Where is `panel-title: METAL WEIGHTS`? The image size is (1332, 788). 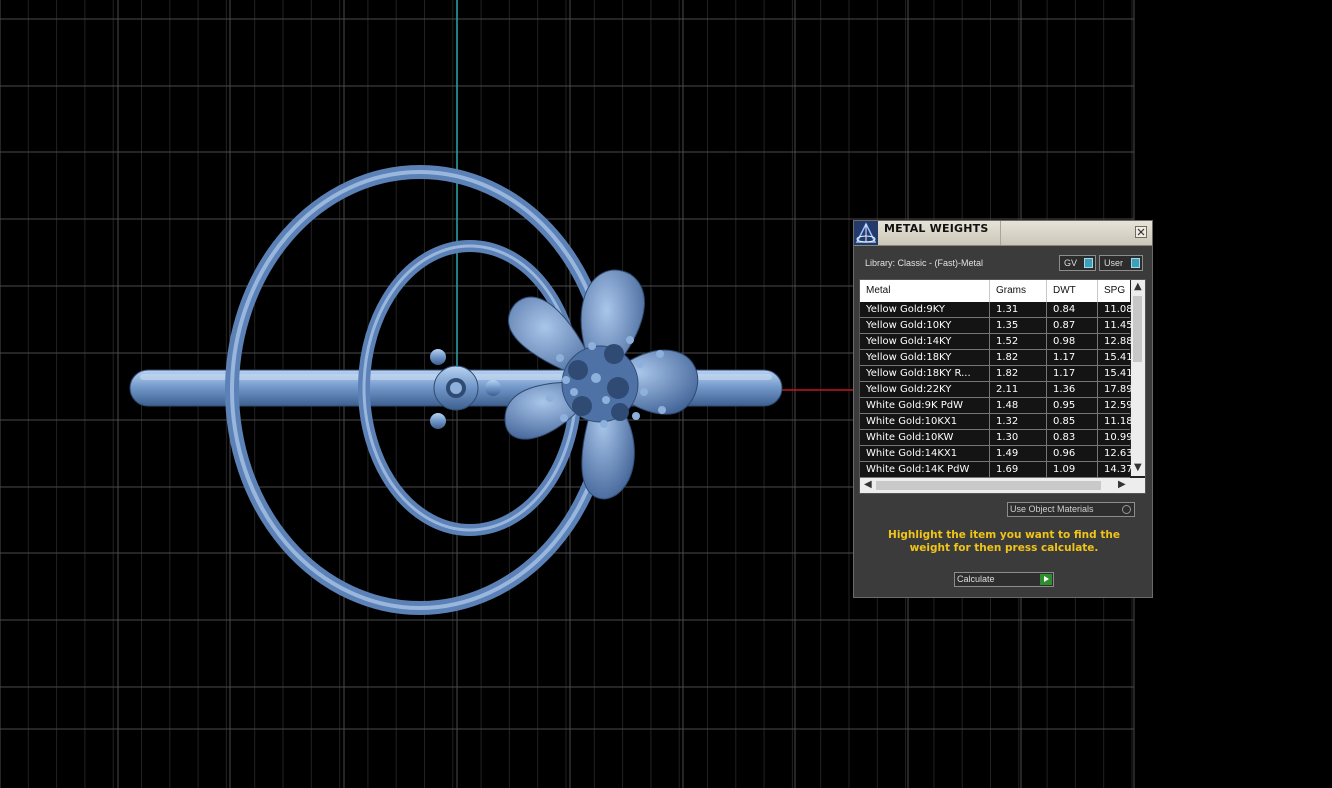 panel-title: METAL WEIGHTS is located at coordinates (936, 228).